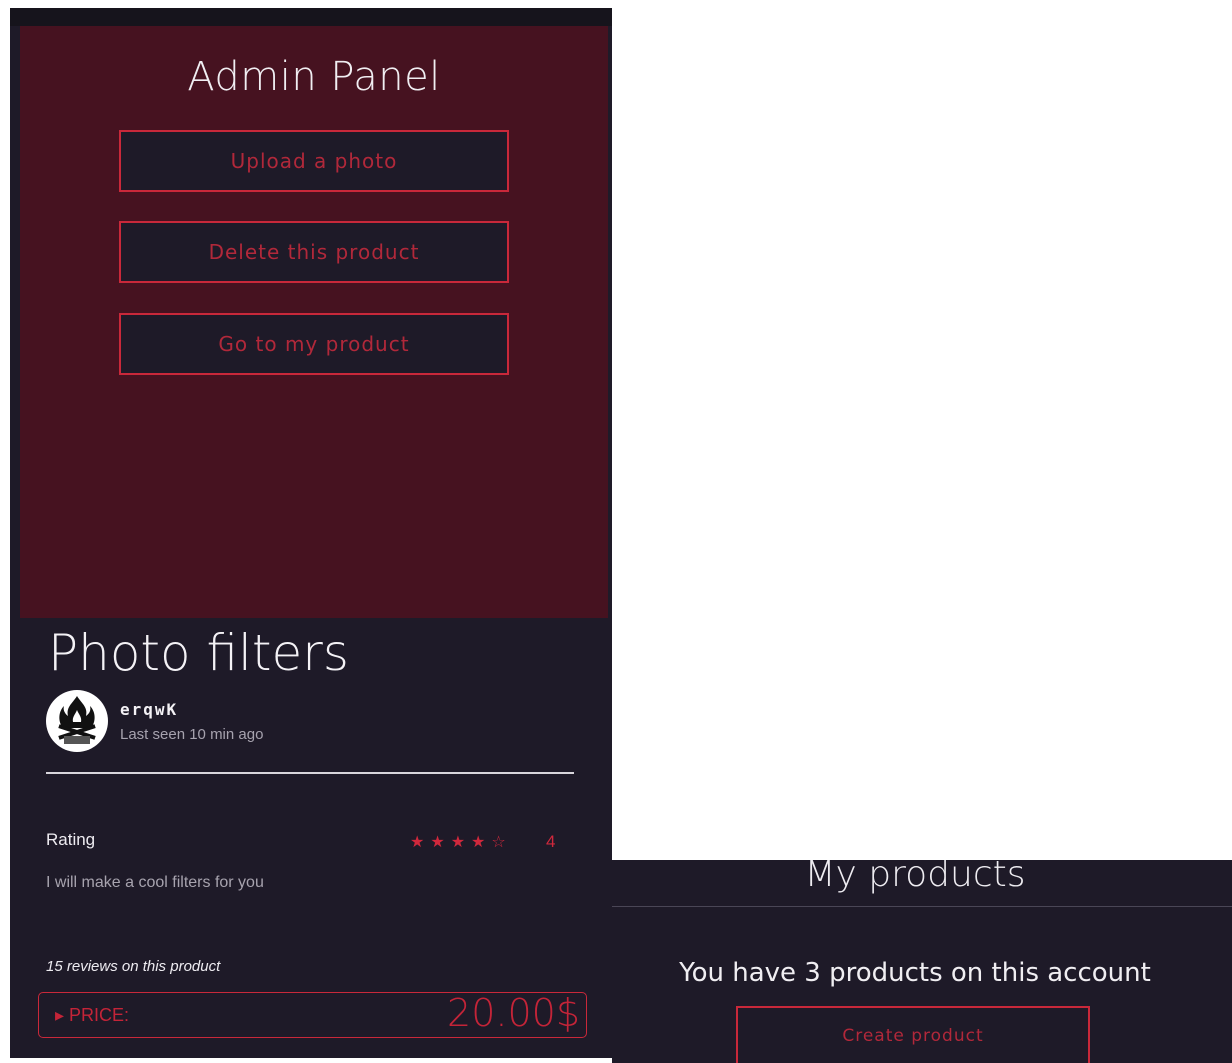 The height and width of the screenshot is (1063, 1232). Describe the element at coordinates (513, 1013) in the screenshot. I see `price-value: 20.00$` at that location.